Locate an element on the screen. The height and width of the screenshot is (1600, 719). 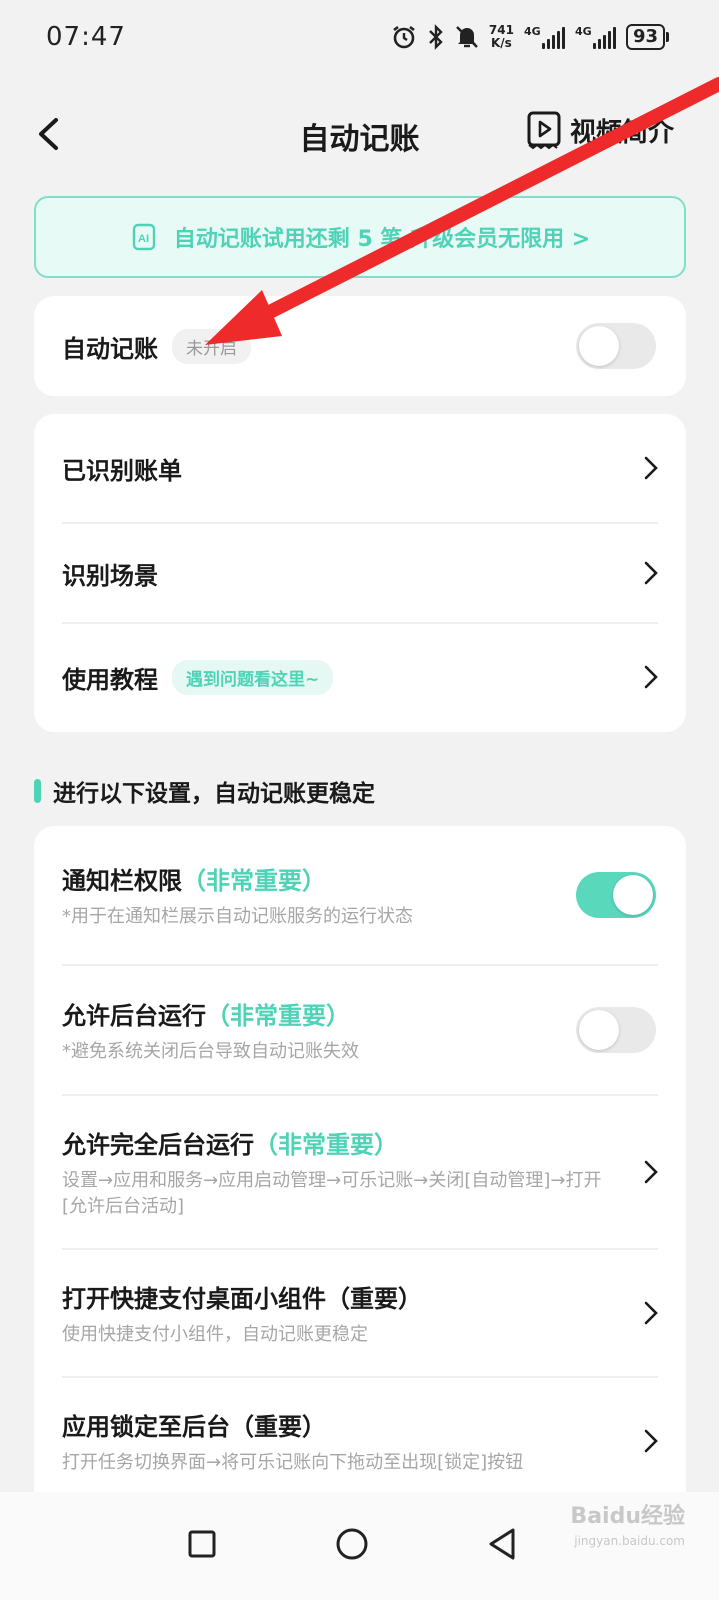
sim2-label: 4G is located at coordinates (583, 31).